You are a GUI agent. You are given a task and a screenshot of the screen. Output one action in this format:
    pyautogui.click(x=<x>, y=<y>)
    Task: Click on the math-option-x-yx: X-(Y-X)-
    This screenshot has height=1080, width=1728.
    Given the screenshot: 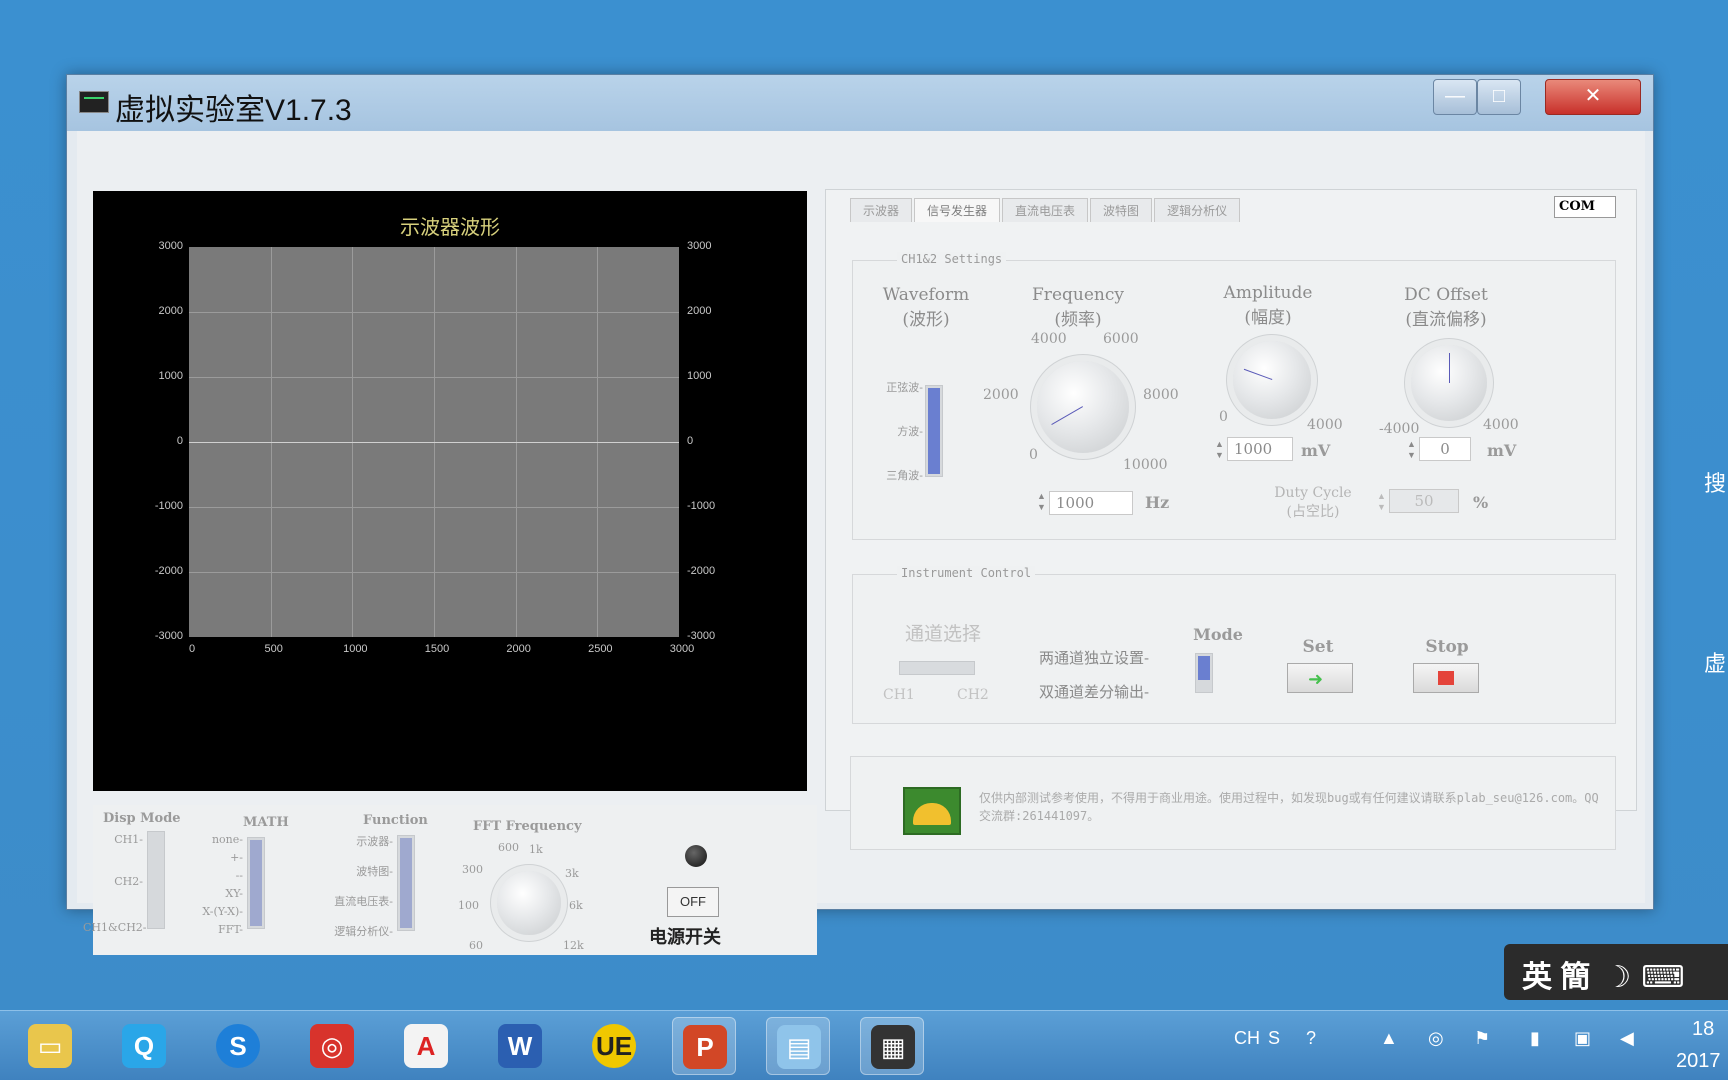 What is the action you would take?
    pyautogui.click(x=222, y=911)
    